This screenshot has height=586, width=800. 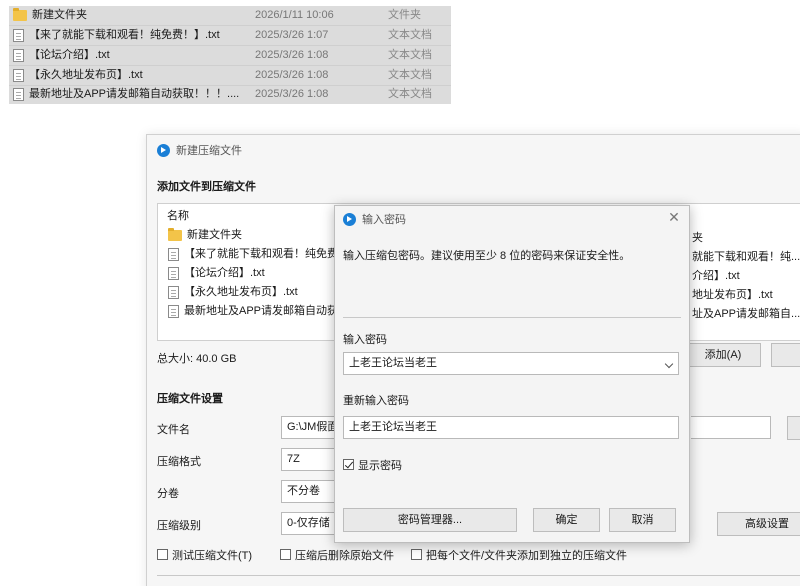 I want to click on add-button: 添加(A), so click(x=723, y=355).